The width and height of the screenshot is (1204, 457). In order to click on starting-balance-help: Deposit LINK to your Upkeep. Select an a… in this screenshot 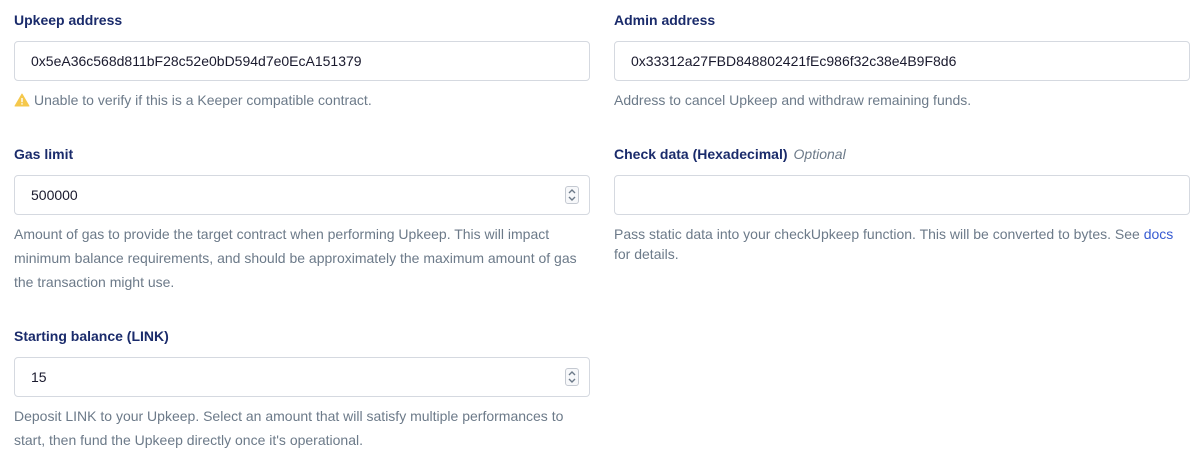, I will do `click(304, 428)`.